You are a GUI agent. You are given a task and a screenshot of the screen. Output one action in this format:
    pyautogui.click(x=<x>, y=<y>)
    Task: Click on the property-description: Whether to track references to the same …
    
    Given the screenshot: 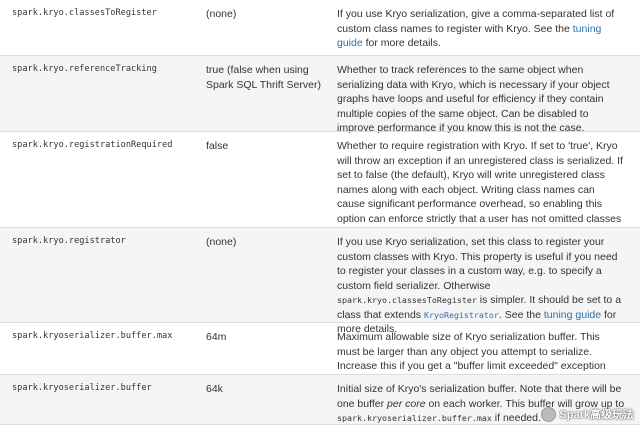 What is the action you would take?
    pyautogui.click(x=473, y=99)
    